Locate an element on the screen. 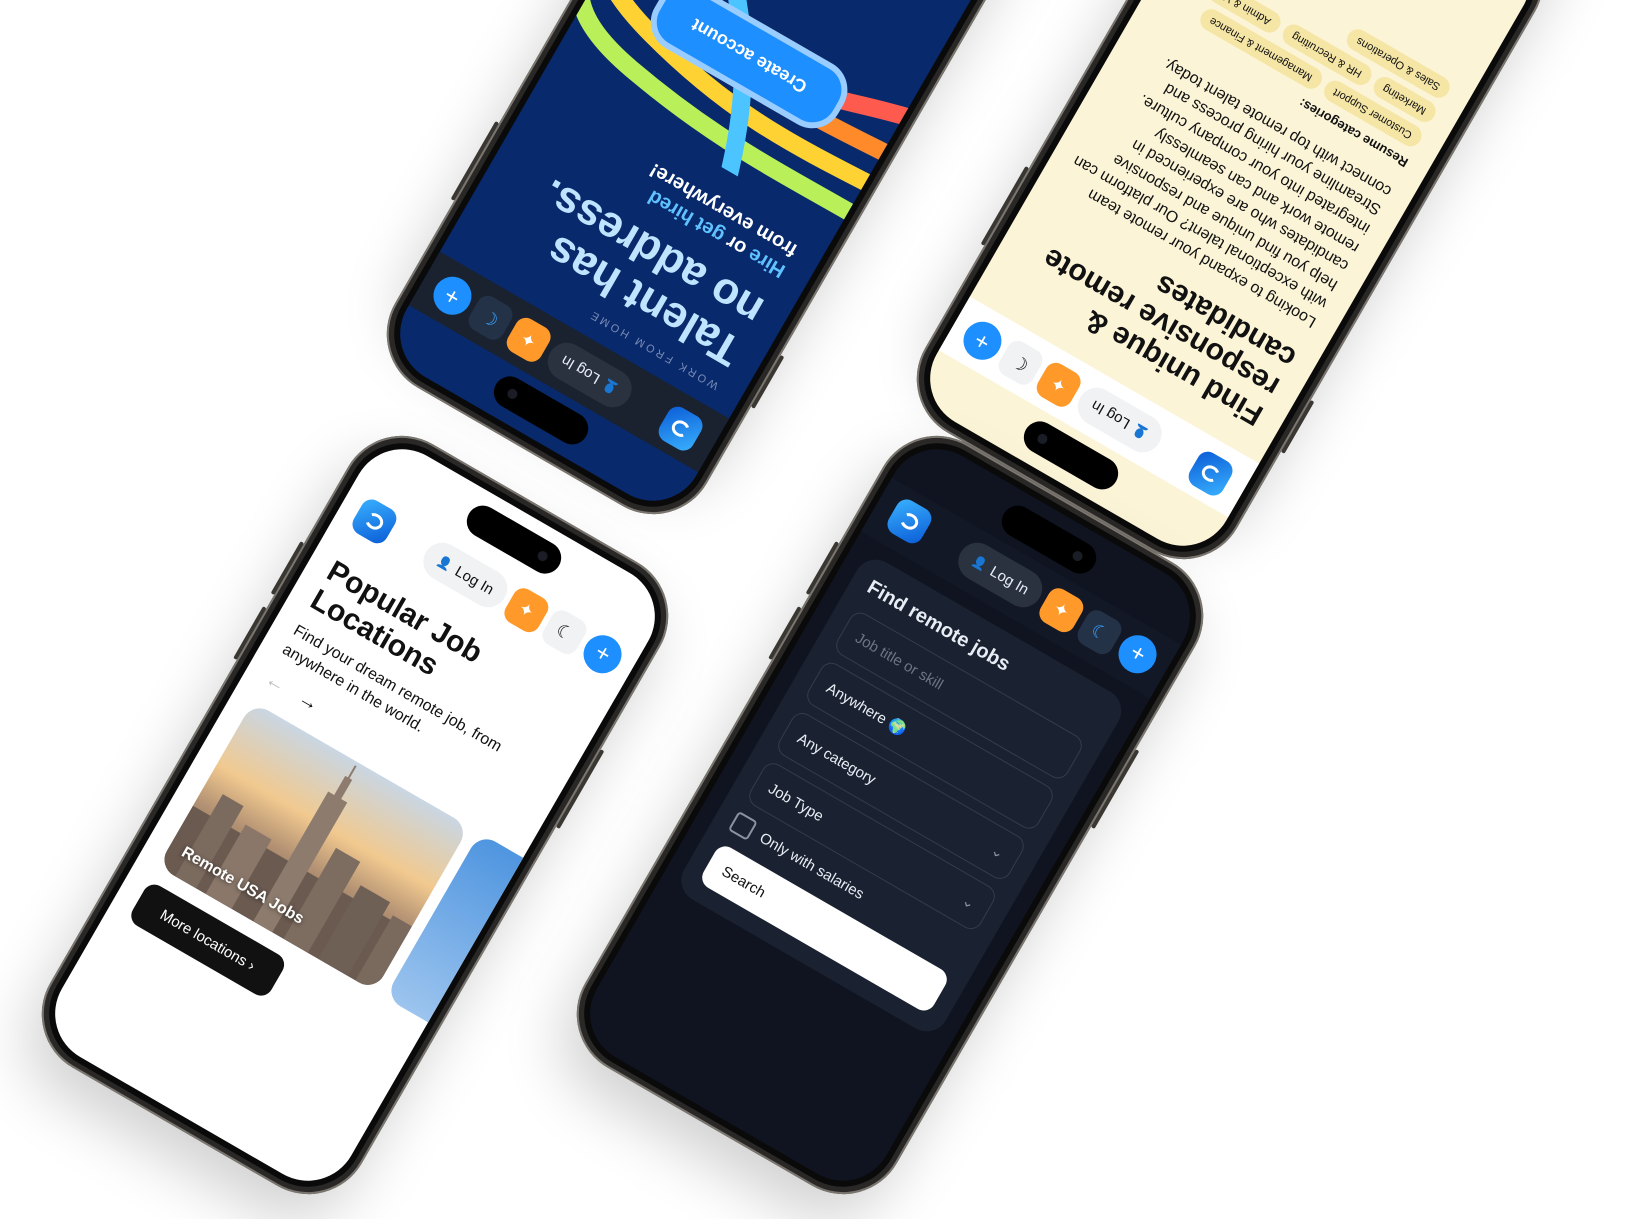 The width and height of the screenshot is (1642, 1219). job-type-value: Job Type is located at coordinates (796, 802).